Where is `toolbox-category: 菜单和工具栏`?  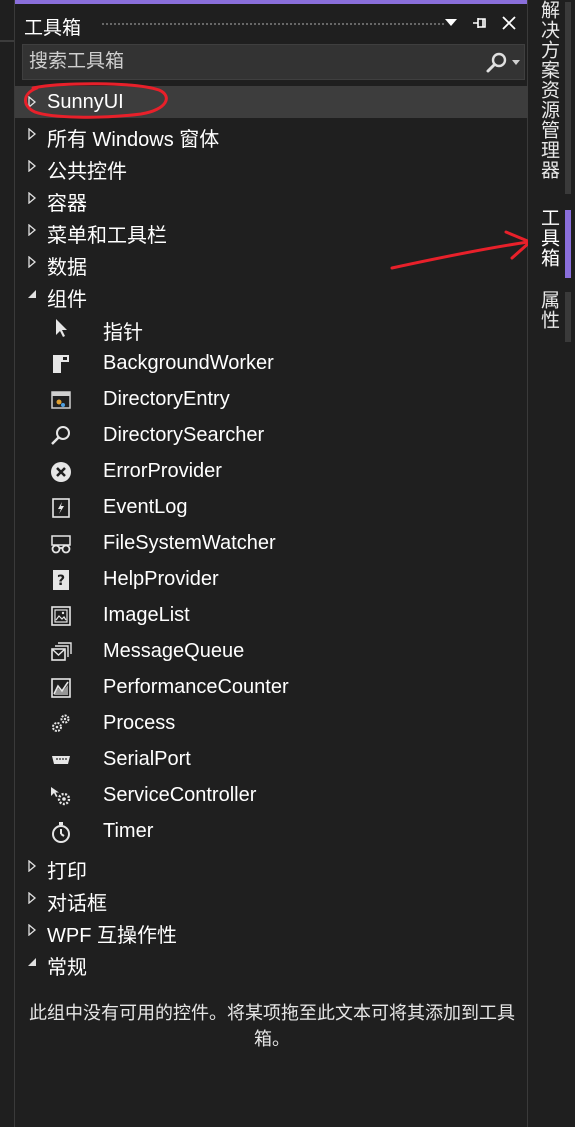
toolbox-category: 菜单和工具栏 is located at coordinates (272, 230).